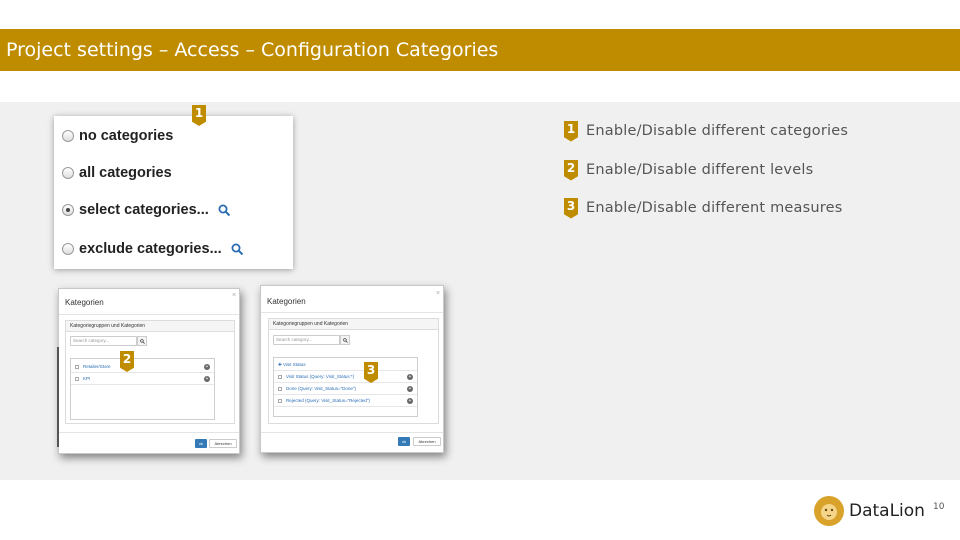 The height and width of the screenshot is (540, 960). I want to click on legend-marker: 3, so click(571, 208).